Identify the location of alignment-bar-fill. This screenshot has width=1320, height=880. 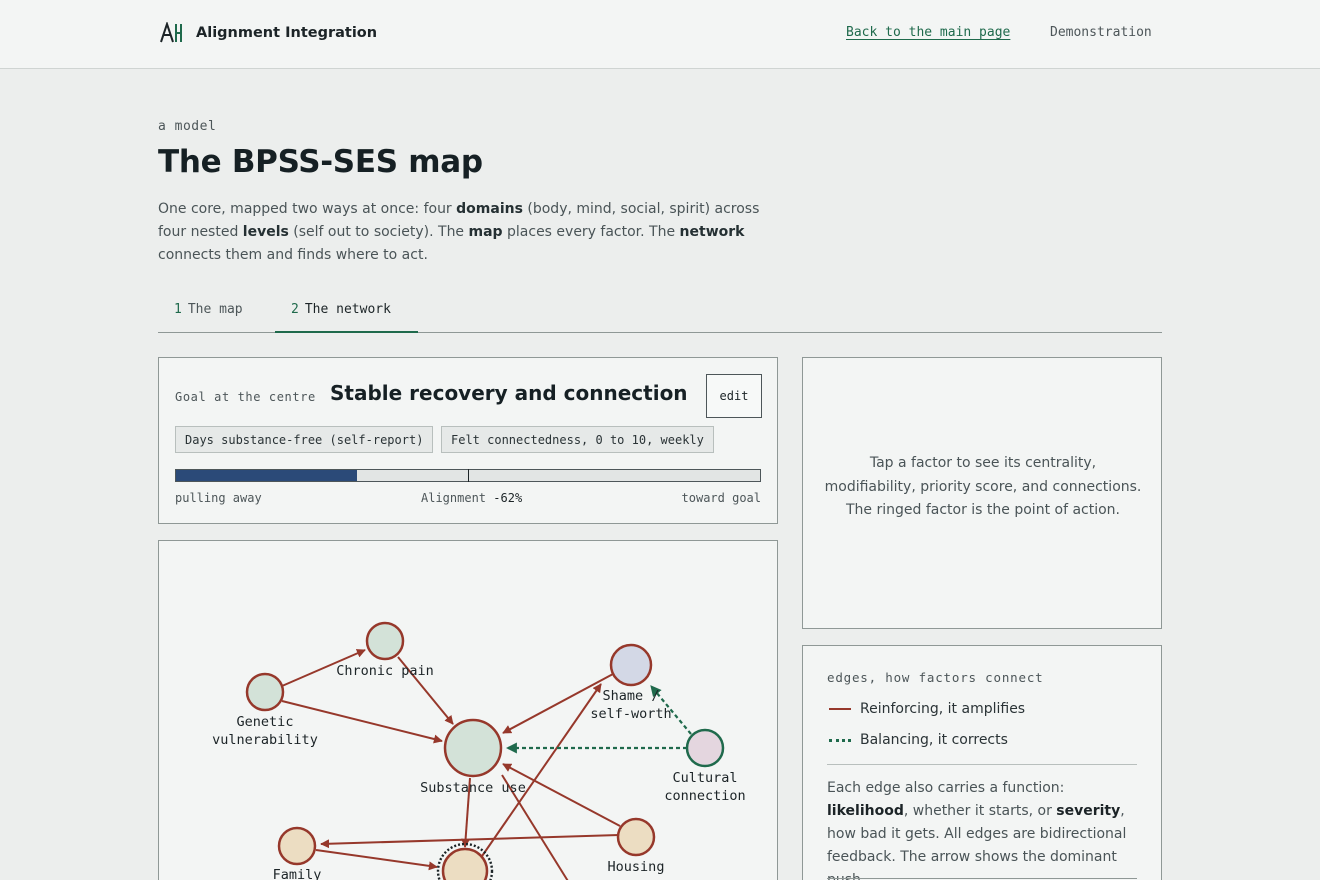
(267, 475).